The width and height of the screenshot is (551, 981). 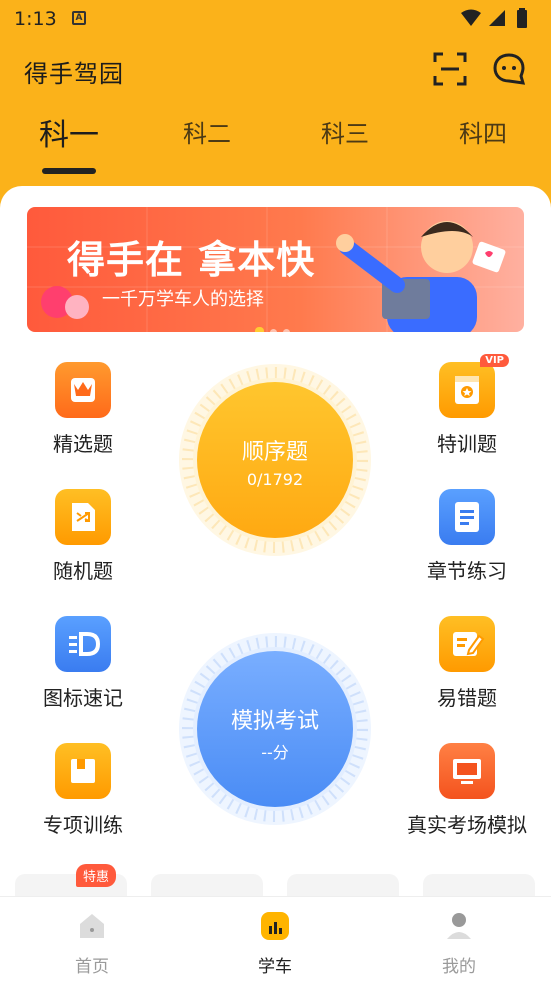 I want to click on nav-profile: 我的, so click(x=459, y=944).